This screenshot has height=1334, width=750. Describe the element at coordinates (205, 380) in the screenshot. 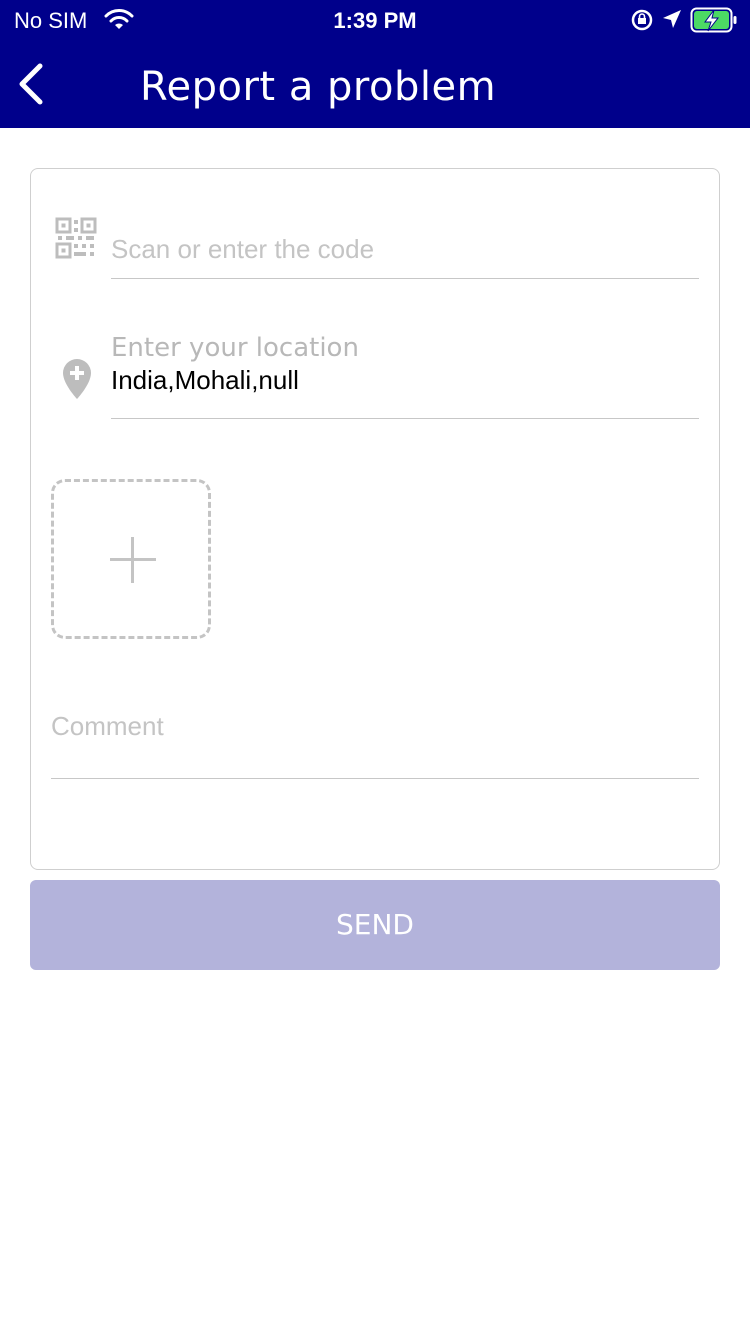

I see `location-value: India,Mohali,null` at that location.